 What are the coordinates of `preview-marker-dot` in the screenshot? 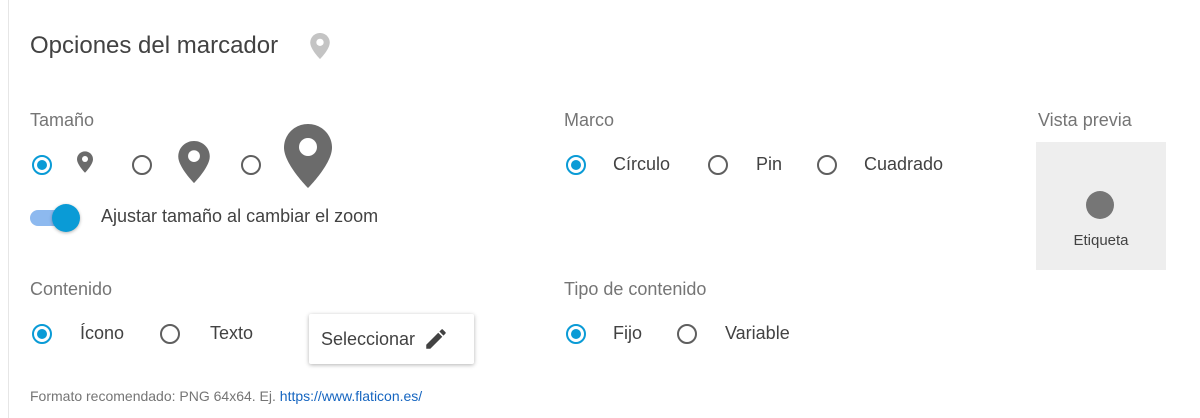 It's located at (1100, 205).